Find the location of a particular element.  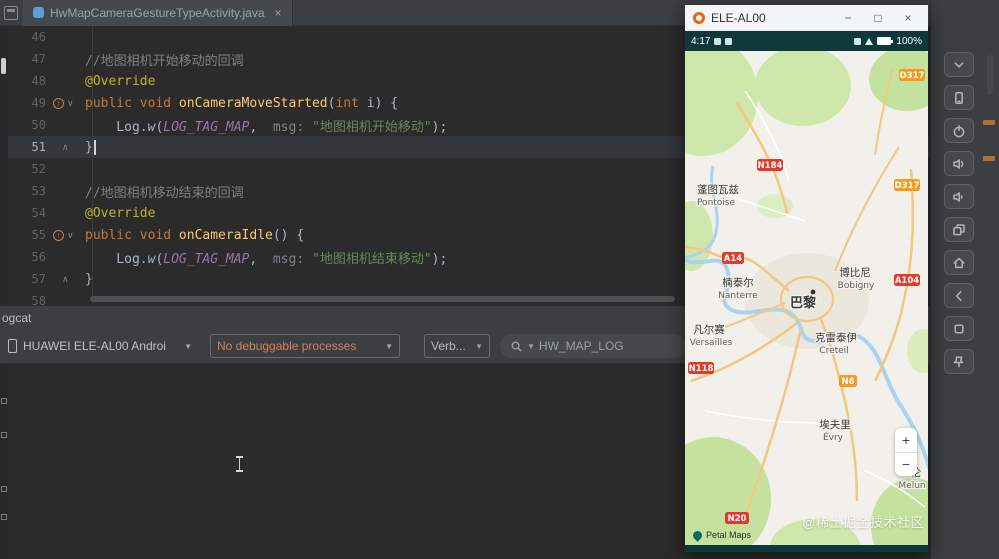

editor-tab: HwMapCameraGestureTypeActivity.java × is located at coordinates (158, 13).